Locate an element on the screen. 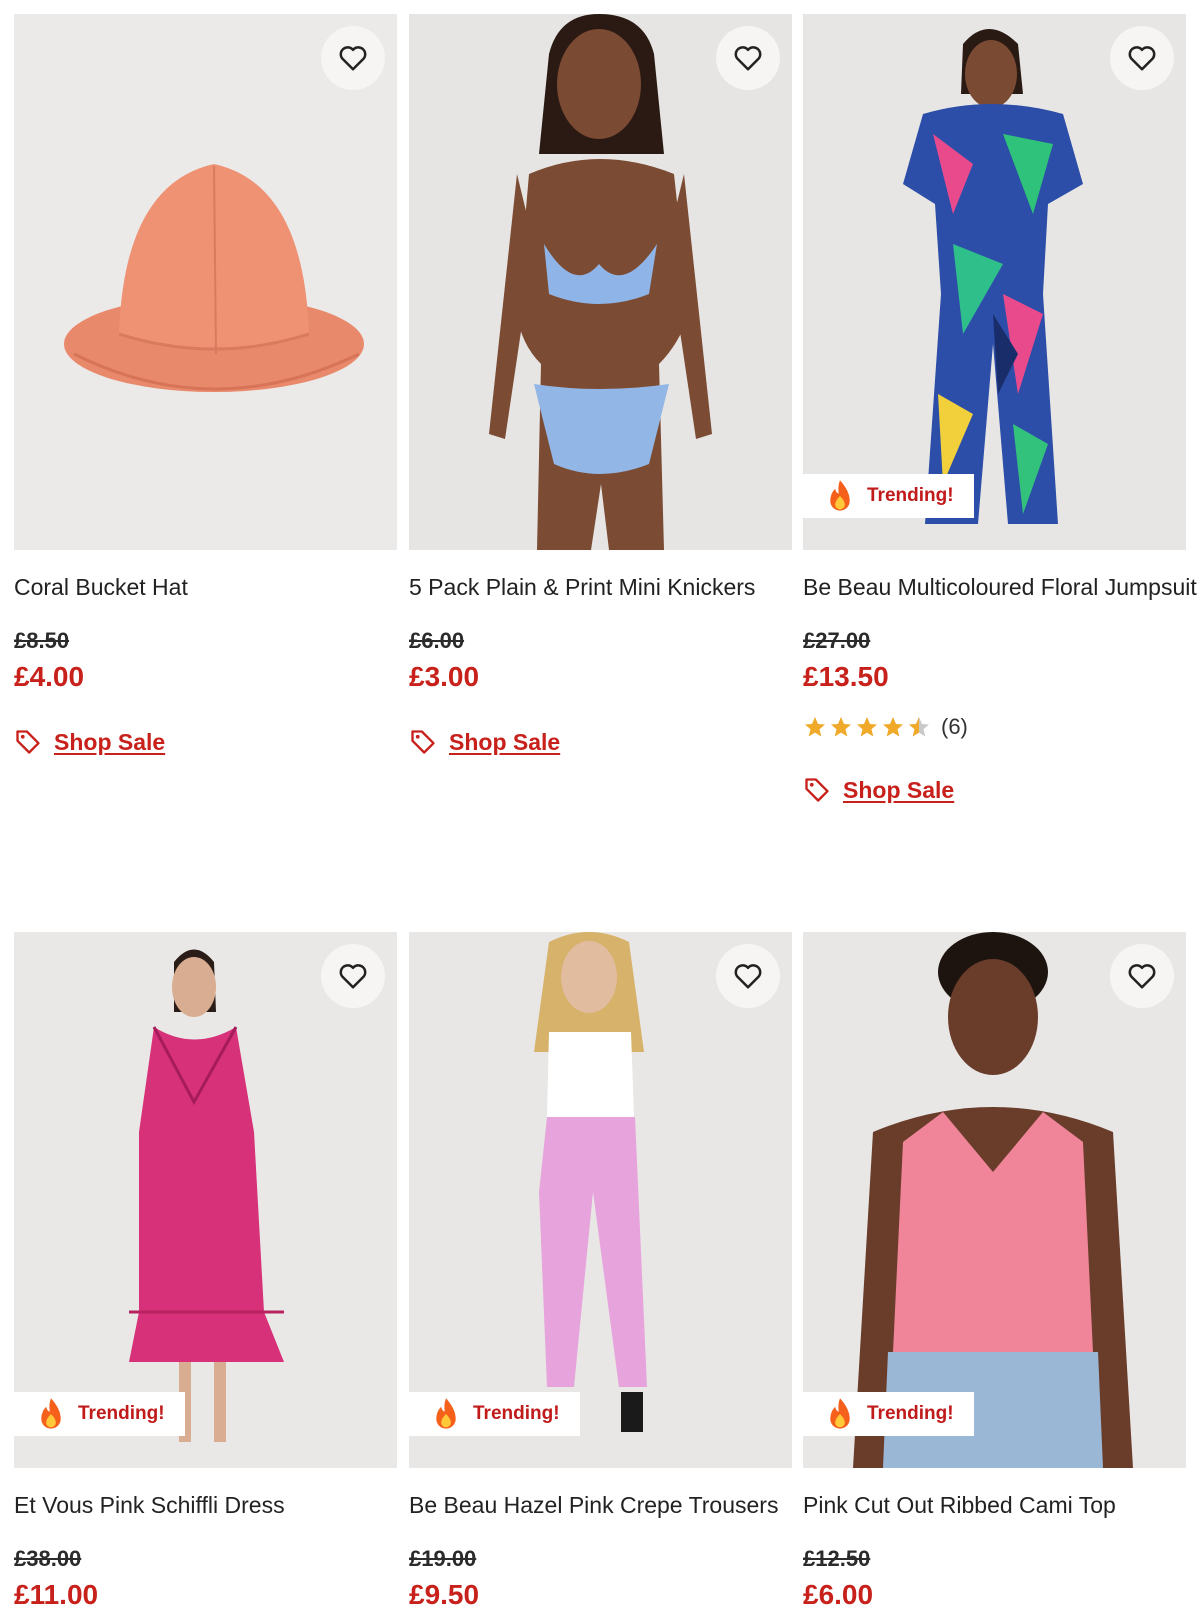 The width and height of the screenshot is (1200, 1622). original-price: £27.00 is located at coordinates (837, 640).